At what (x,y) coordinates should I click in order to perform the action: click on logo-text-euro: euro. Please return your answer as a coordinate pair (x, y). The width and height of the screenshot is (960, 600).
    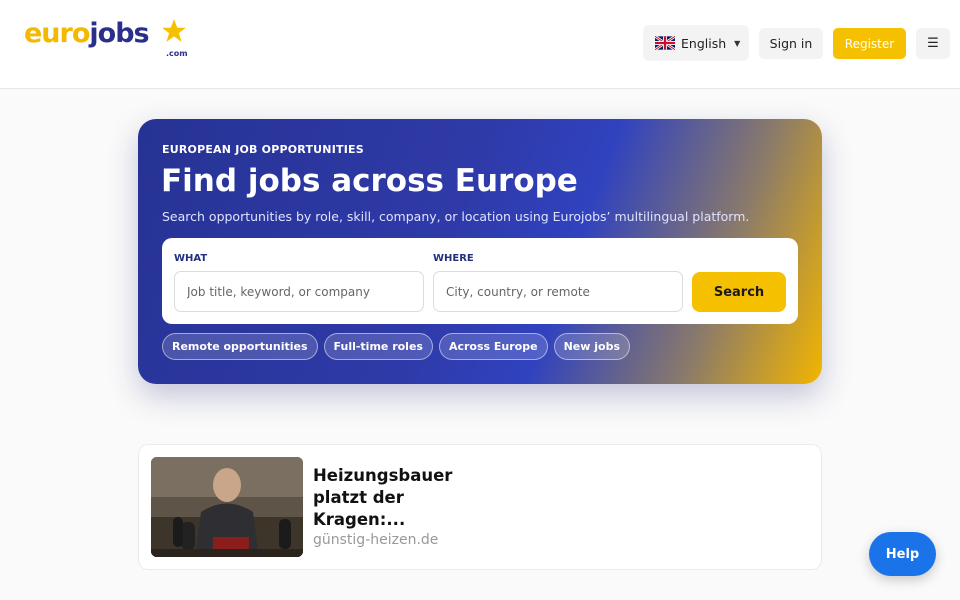
    Looking at the image, I should click on (57, 33).